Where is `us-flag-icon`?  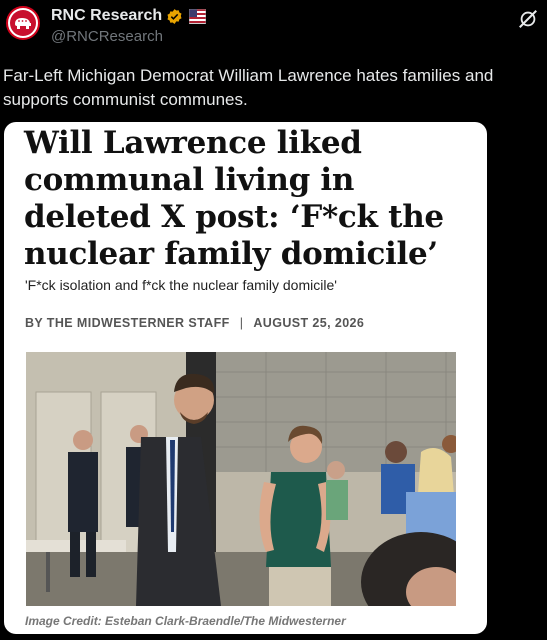
us-flag-icon is located at coordinates (198, 16).